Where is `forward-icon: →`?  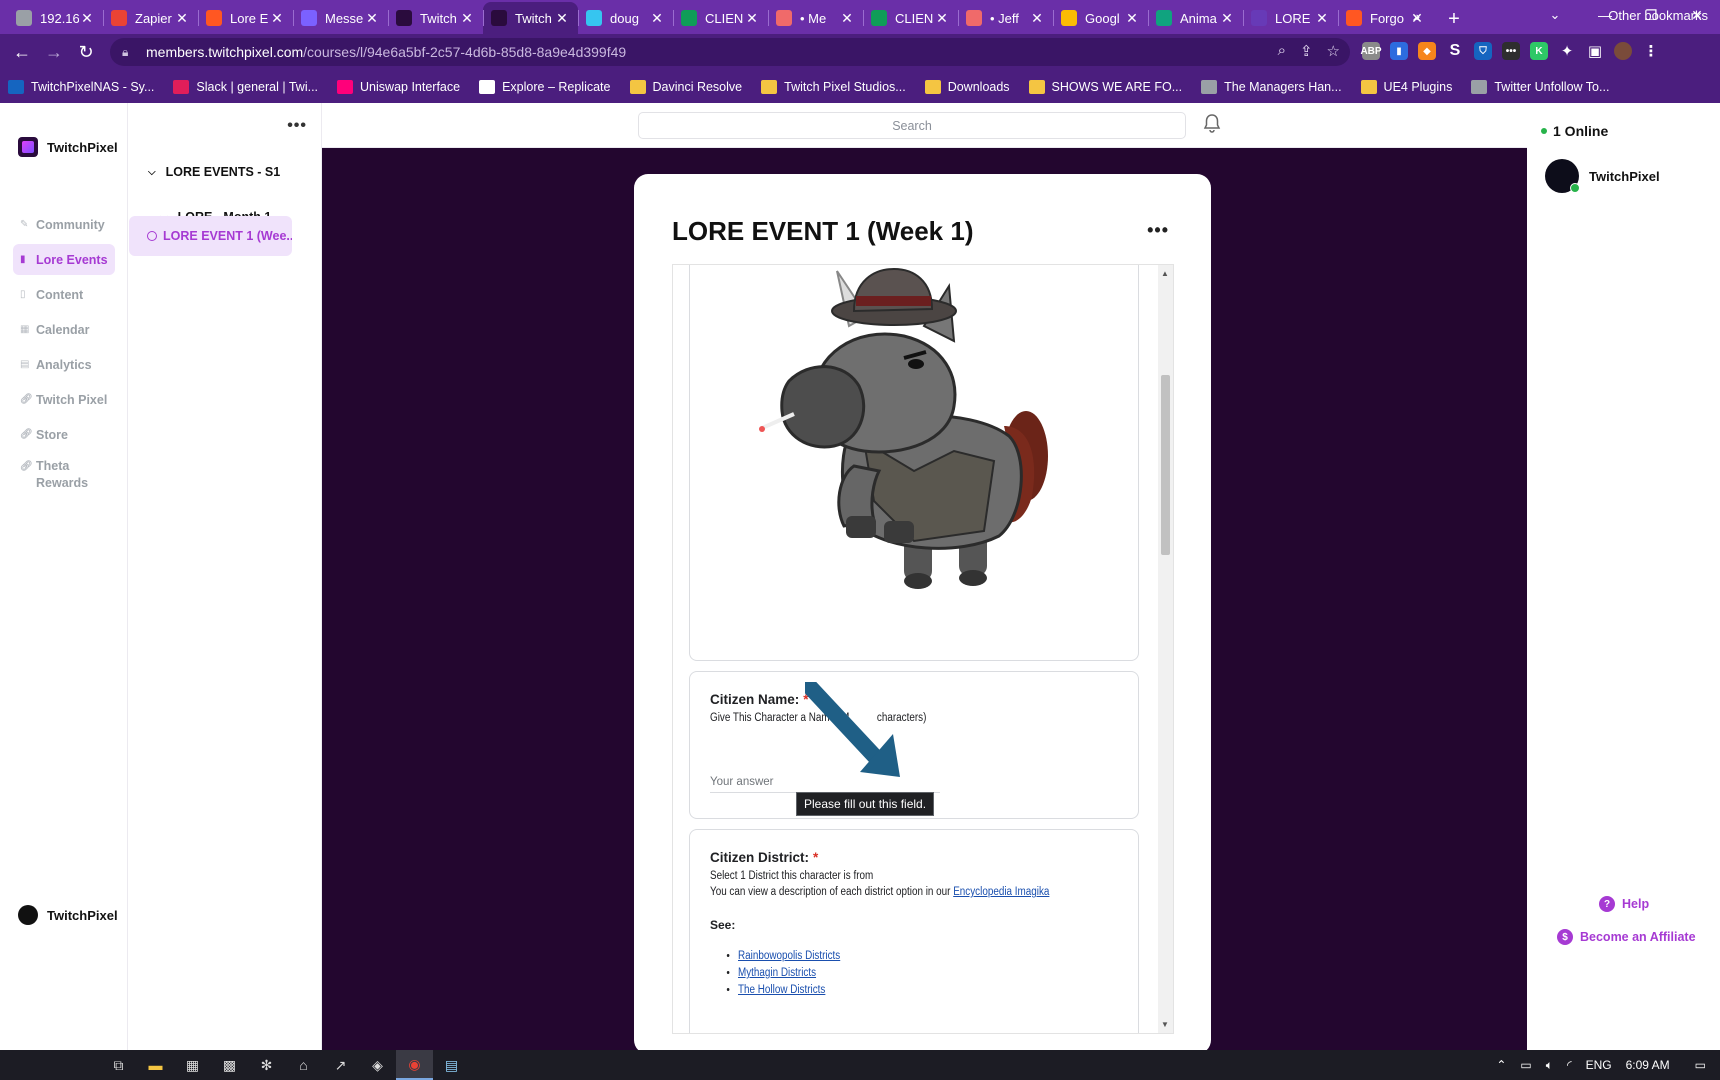 forward-icon: → is located at coordinates (54, 52).